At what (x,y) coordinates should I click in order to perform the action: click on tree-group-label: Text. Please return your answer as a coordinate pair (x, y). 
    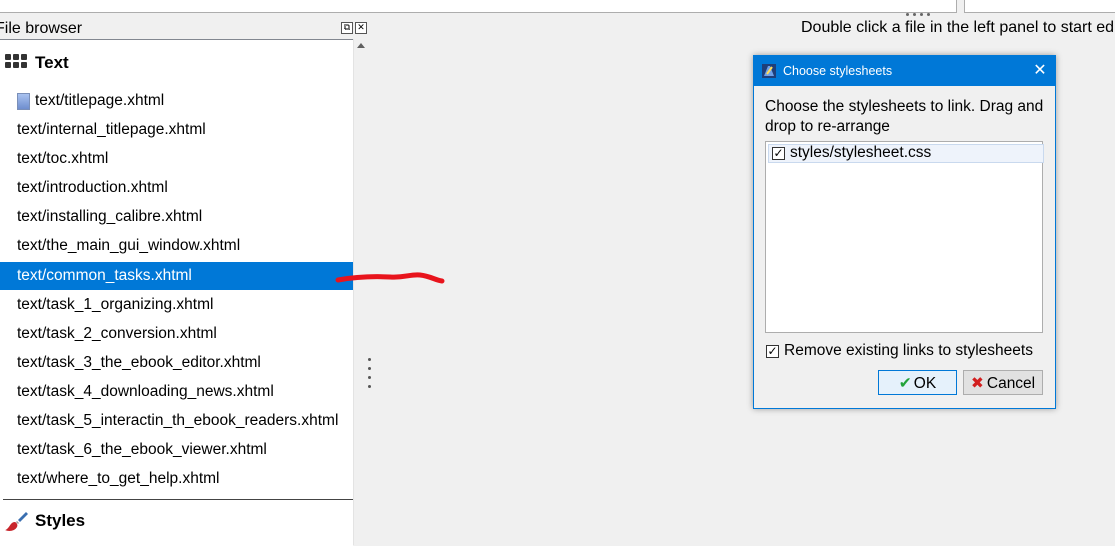
    Looking at the image, I should click on (52, 62).